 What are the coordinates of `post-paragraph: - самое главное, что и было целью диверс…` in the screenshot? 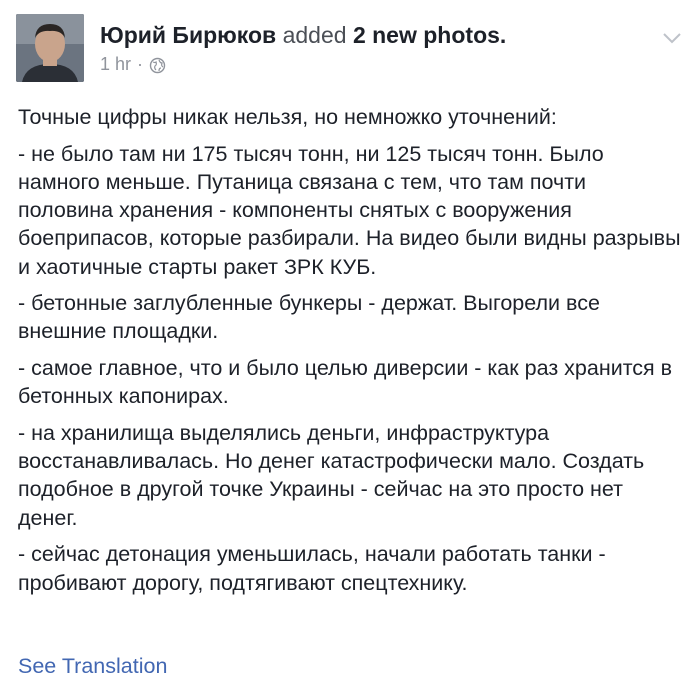 It's located at (345, 382).